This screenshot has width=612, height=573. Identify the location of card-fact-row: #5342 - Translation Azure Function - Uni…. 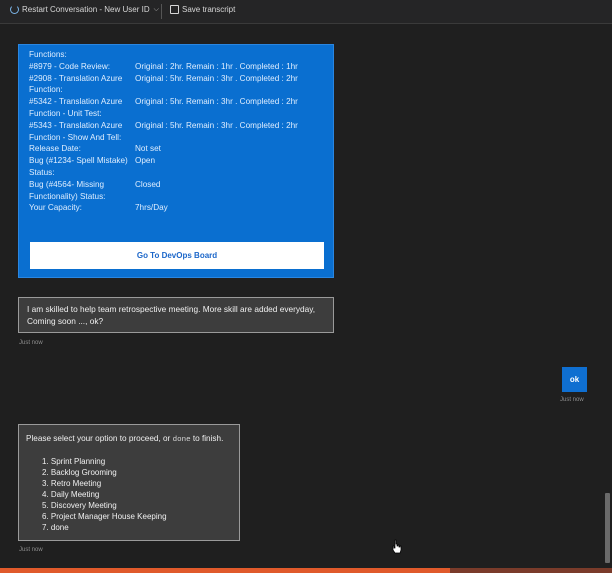
(179, 108).